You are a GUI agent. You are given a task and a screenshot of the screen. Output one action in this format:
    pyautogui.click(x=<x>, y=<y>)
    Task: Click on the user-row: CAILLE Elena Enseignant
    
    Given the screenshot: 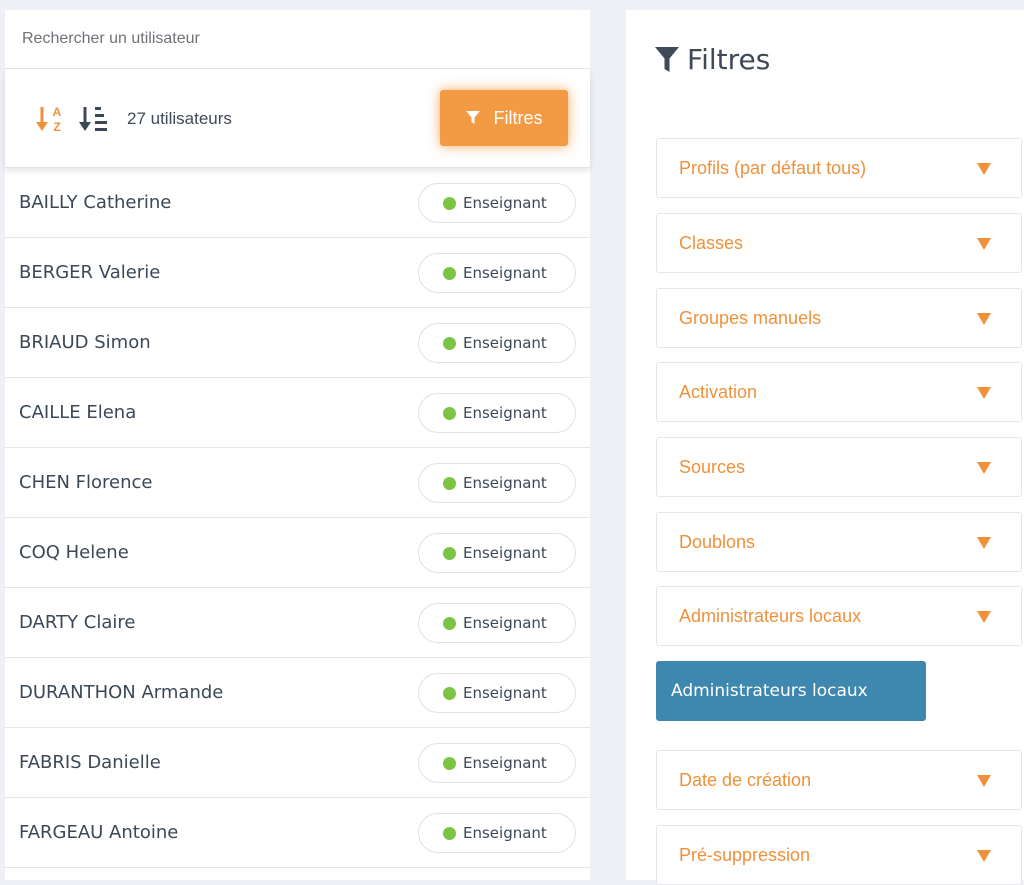 What is the action you would take?
    pyautogui.click(x=297, y=413)
    